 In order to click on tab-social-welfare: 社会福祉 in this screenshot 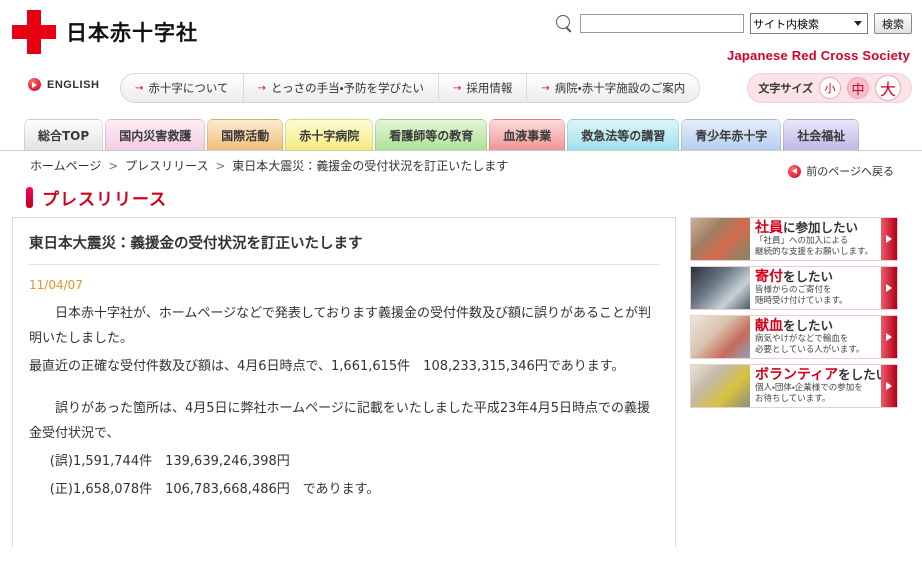, I will do `click(821, 135)`.